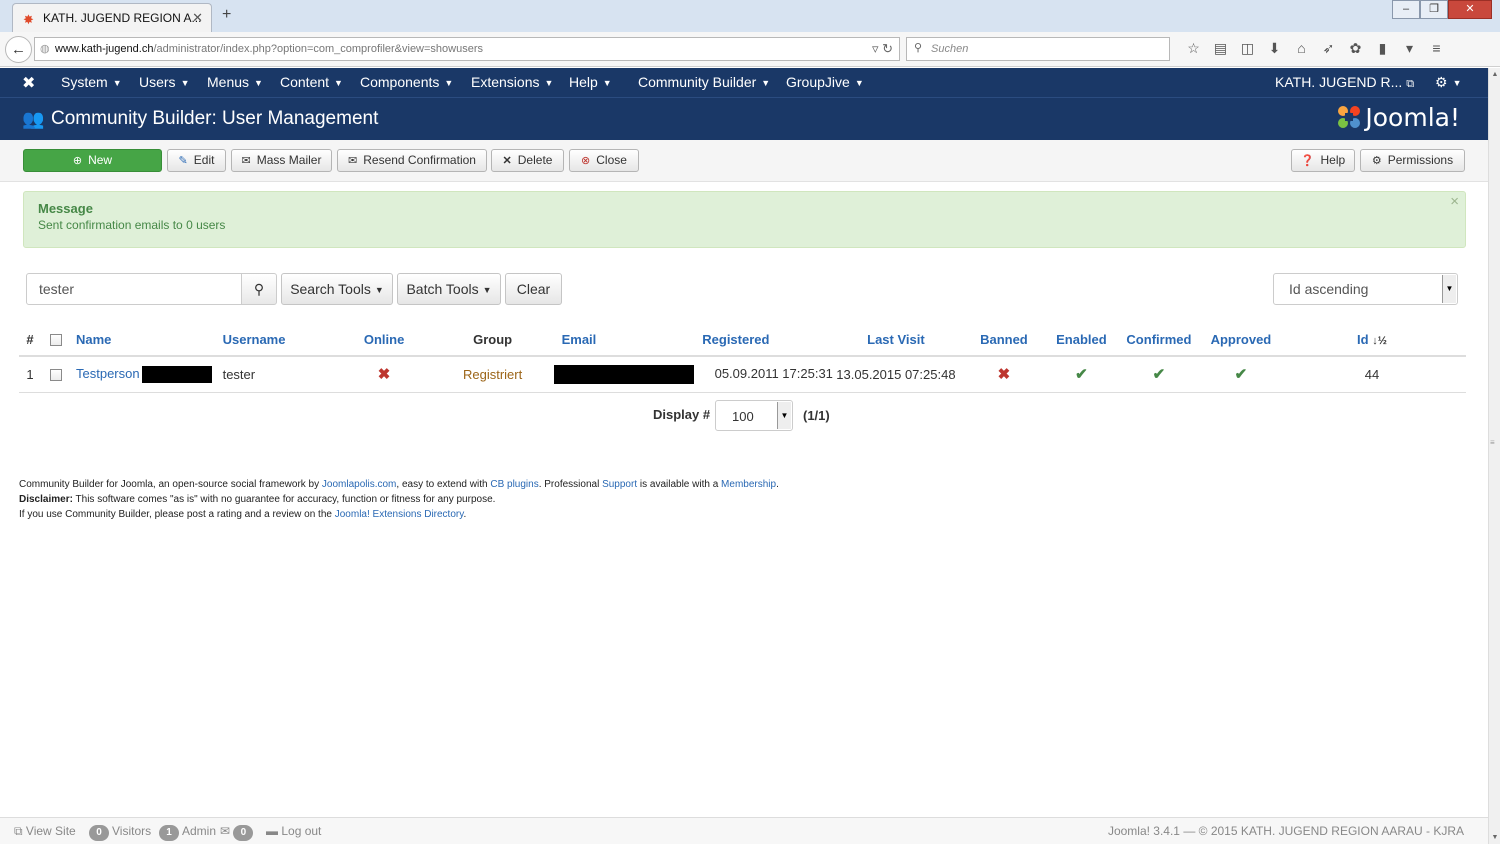 Image resolution: width=1500 pixels, height=844 pixels. What do you see at coordinates (157, 82) in the screenshot?
I see `menu-label: Users` at bounding box center [157, 82].